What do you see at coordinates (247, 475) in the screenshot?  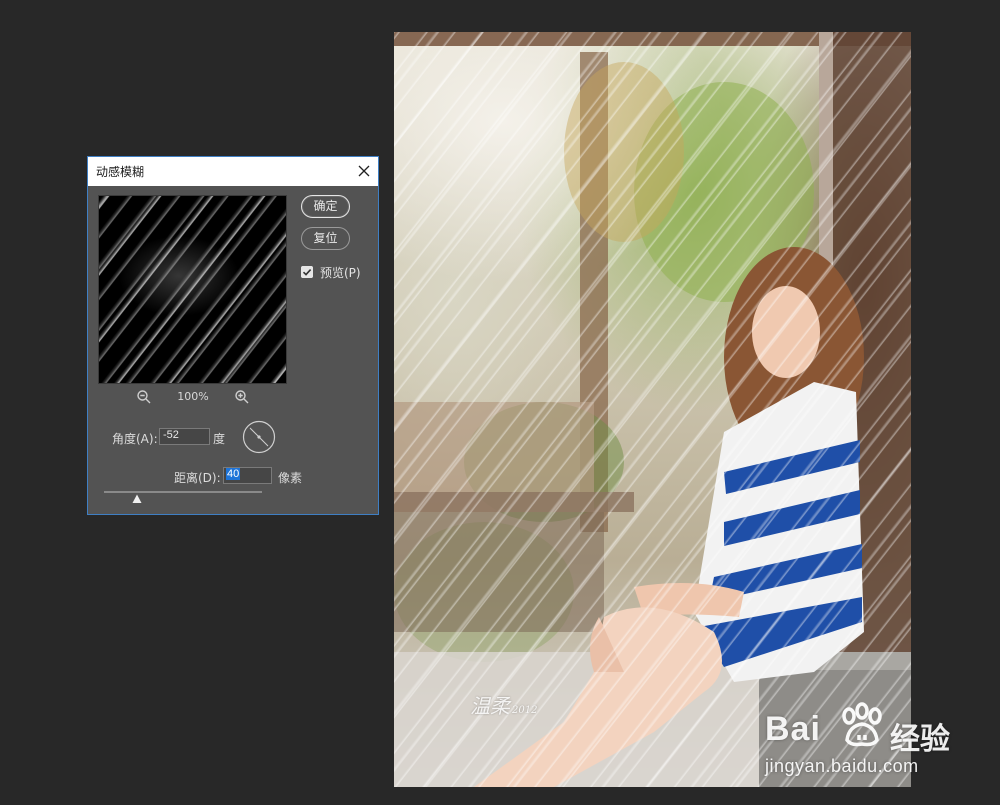 I see `distance-input: 40` at bounding box center [247, 475].